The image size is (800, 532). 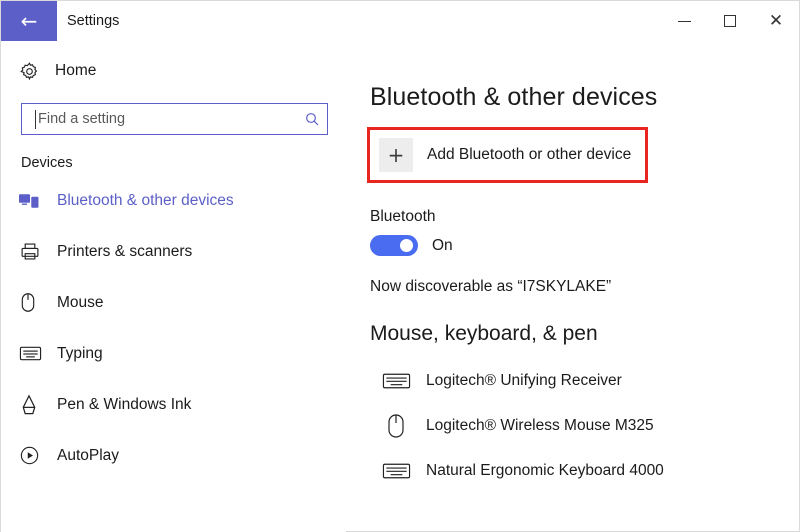 I want to click on window-title: Settings, so click(x=93, y=21).